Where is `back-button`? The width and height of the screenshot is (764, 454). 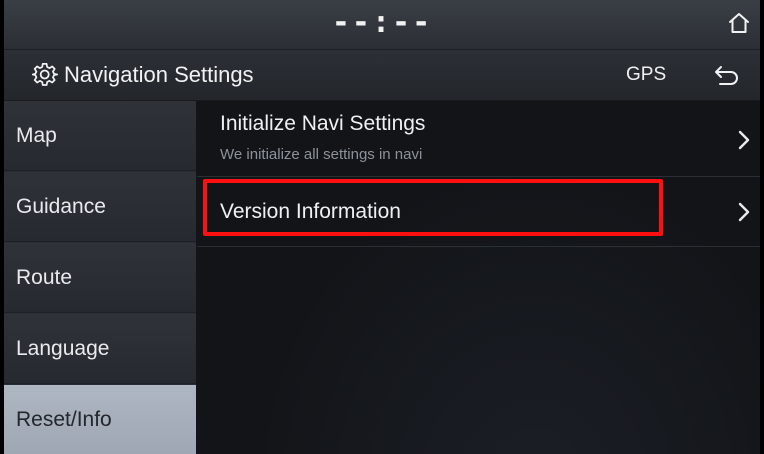
back-button is located at coordinates (727, 75).